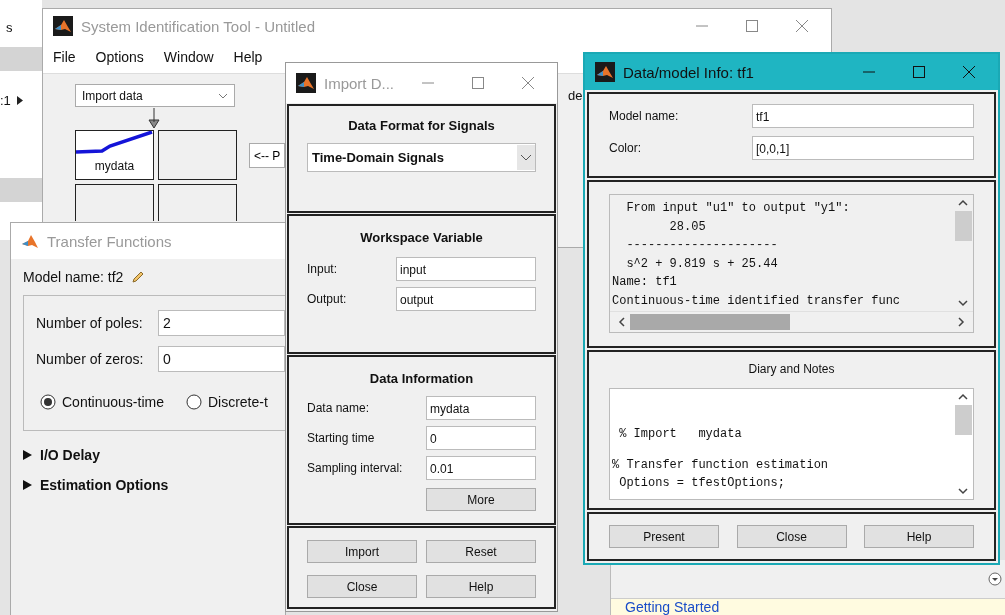  What do you see at coordinates (90, 359) in the screenshot?
I see `field-label: Number of zeros:` at bounding box center [90, 359].